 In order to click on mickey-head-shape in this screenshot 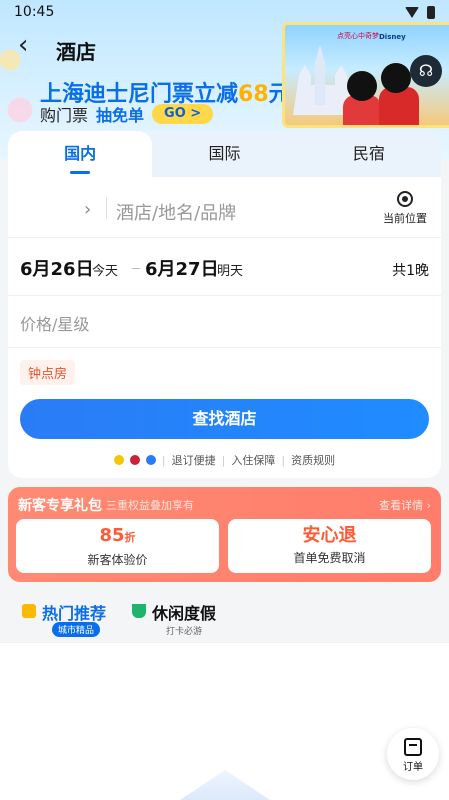, I will do `click(396, 78)`.